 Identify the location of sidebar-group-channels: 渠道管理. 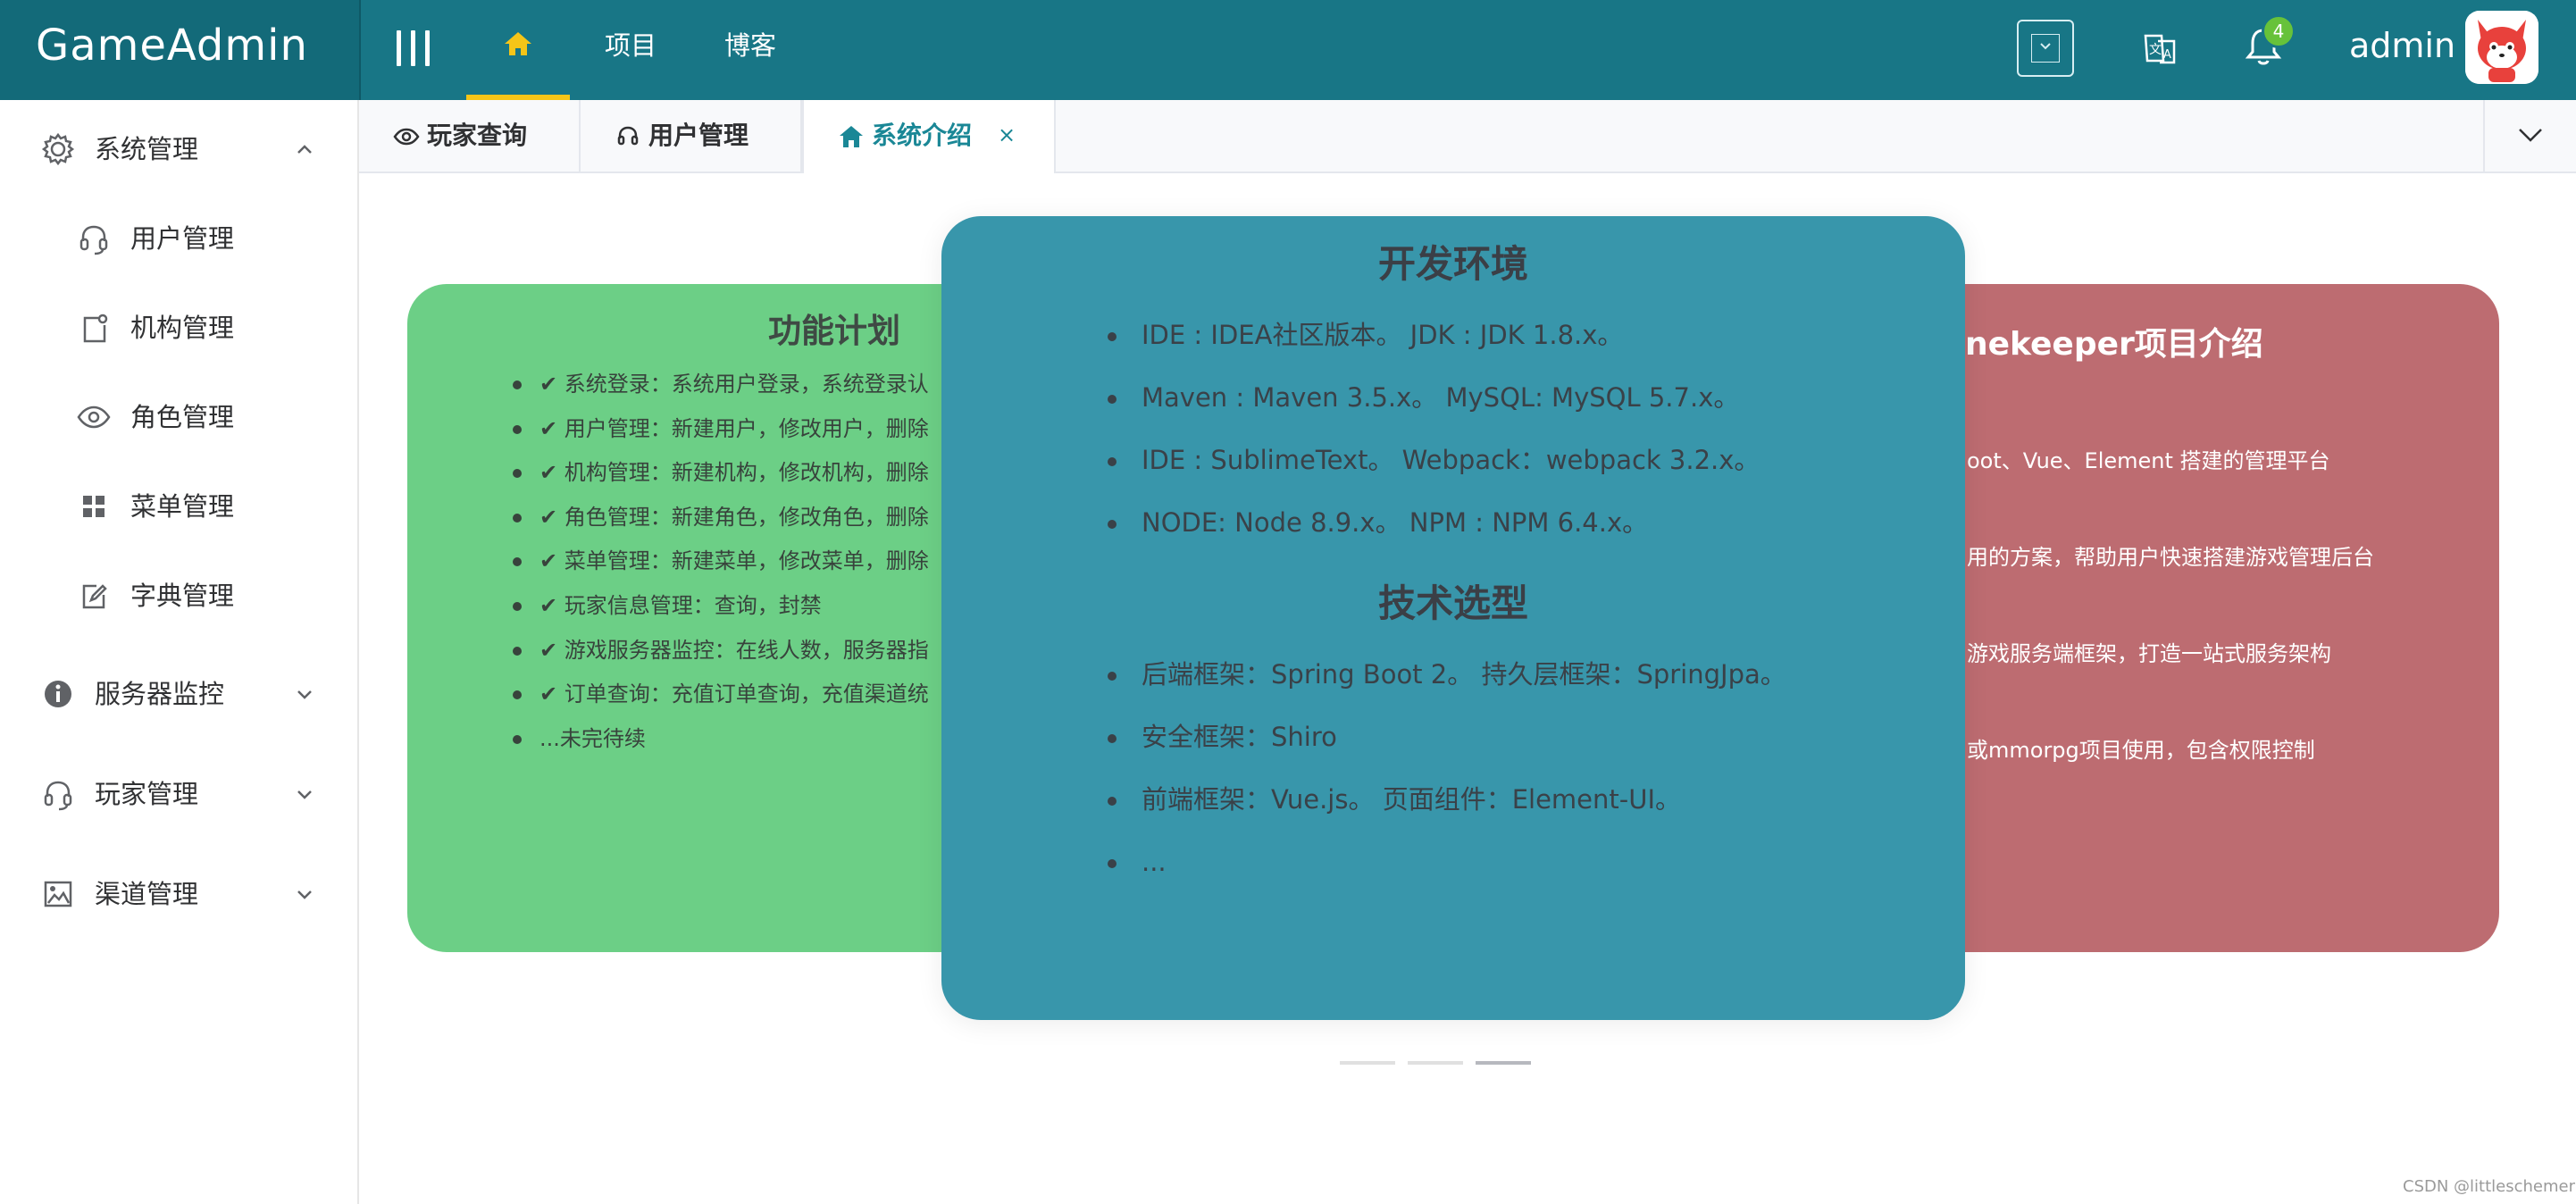
(179, 894).